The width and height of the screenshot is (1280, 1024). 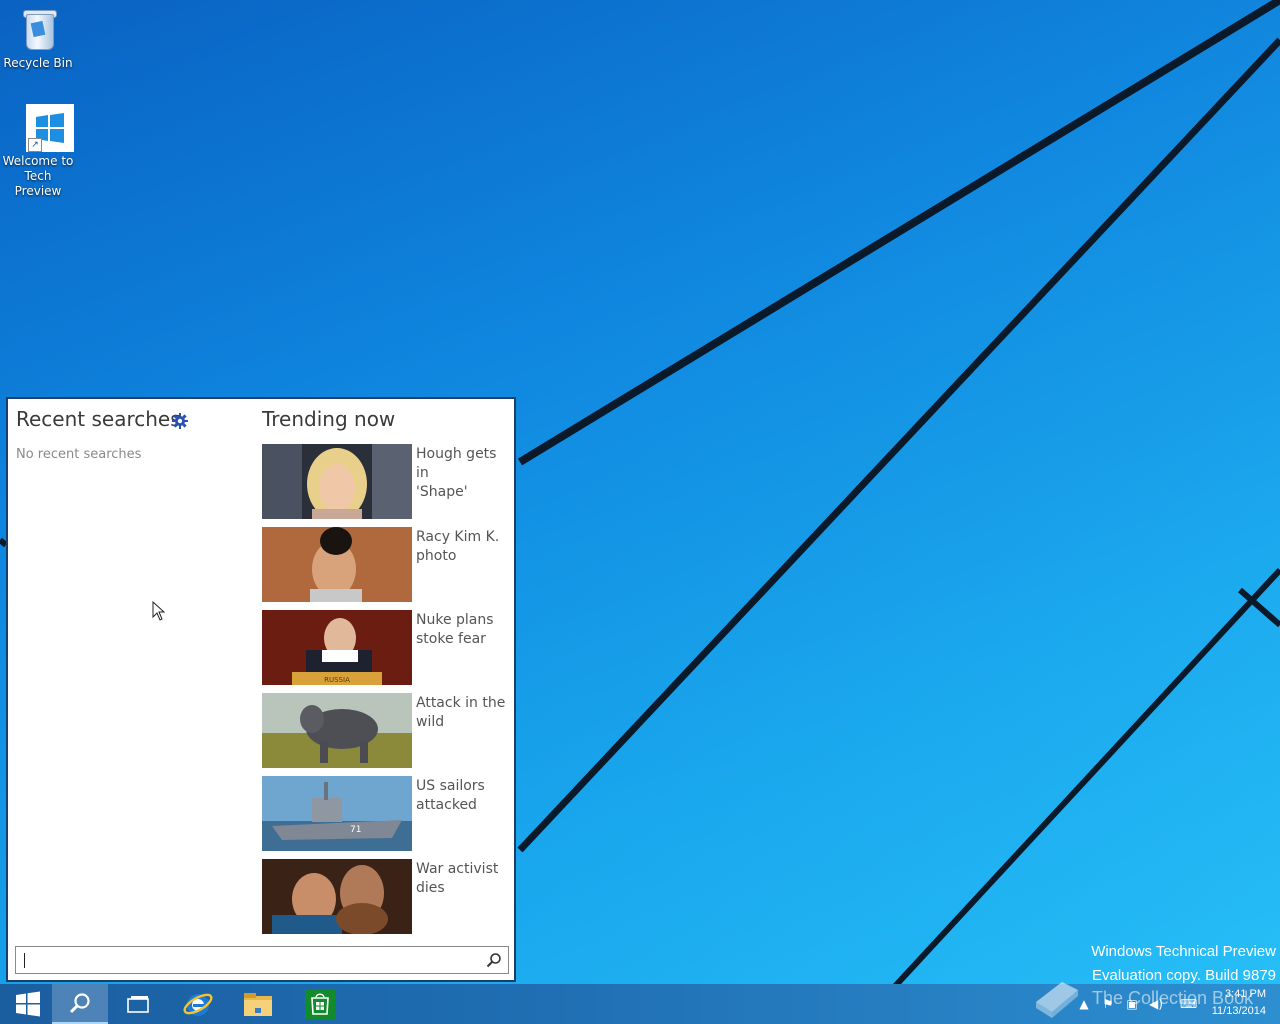 I want to click on file-explorer-icon, so click(x=258, y=1004).